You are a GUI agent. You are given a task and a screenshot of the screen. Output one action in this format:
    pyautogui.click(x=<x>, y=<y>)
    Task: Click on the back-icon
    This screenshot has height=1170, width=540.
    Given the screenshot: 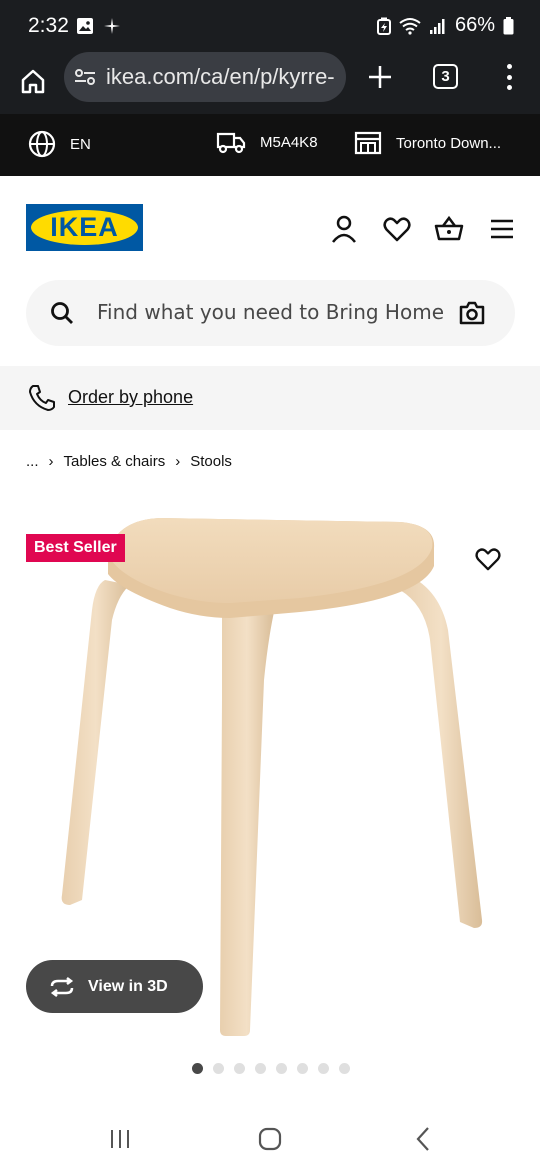 What is the action you would take?
    pyautogui.click(x=422, y=1139)
    